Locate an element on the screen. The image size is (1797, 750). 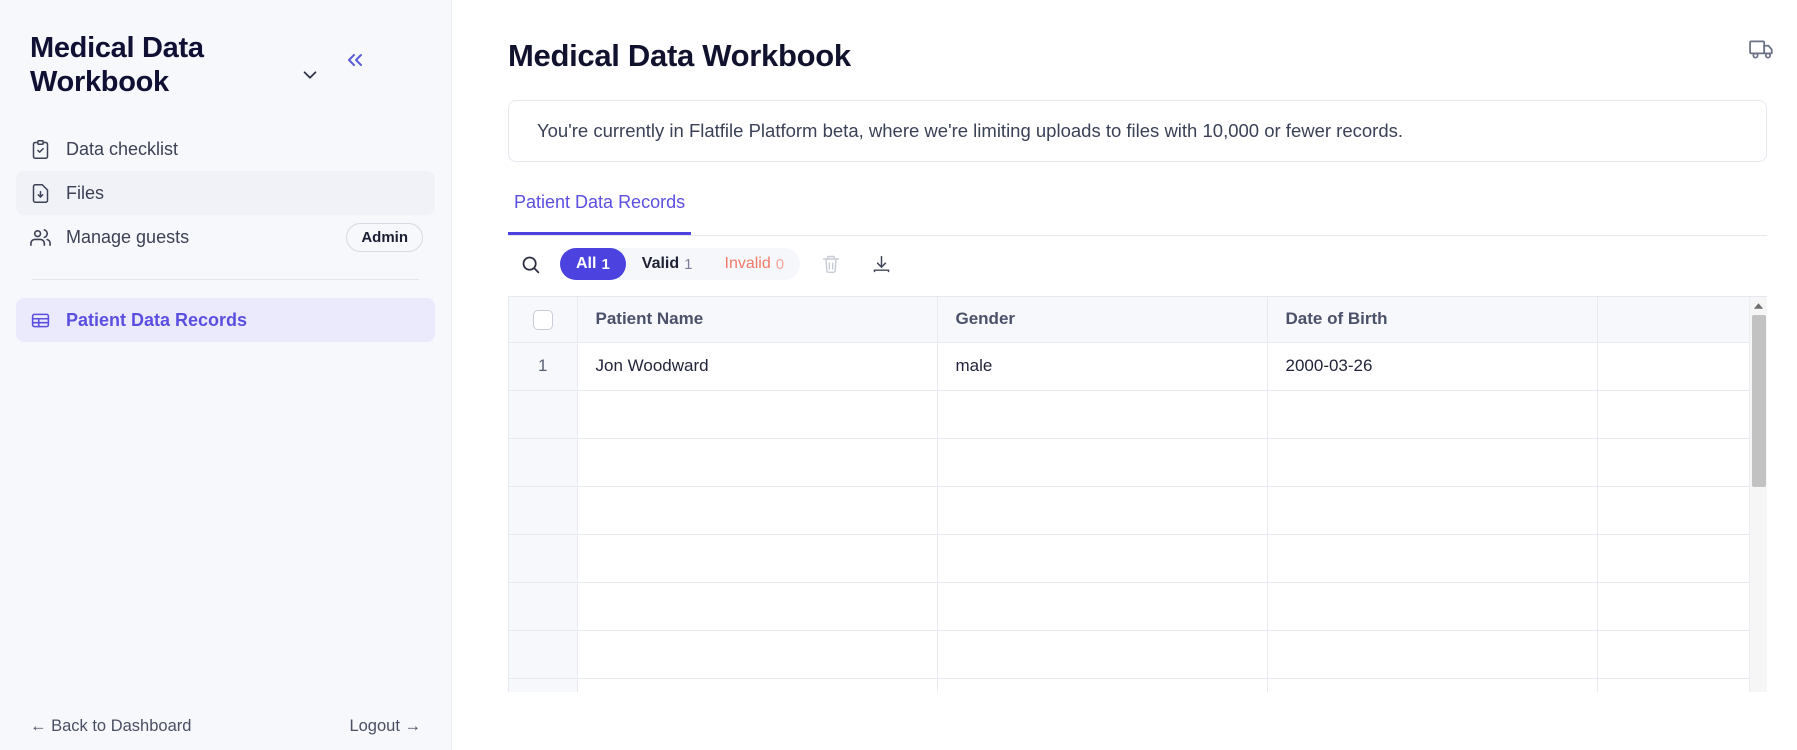
filter-pill-invalid-count: 0 is located at coordinates (780, 264).